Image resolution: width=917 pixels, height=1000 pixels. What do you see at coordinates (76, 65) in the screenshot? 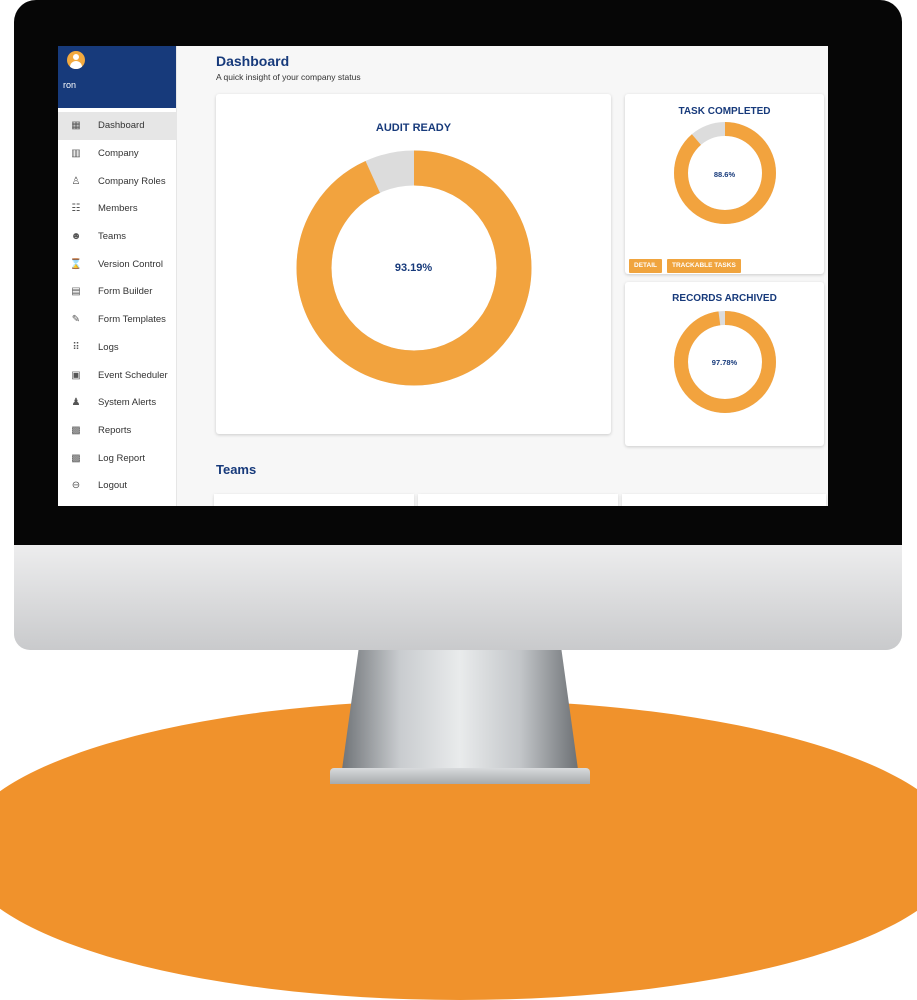
I see `avatar-body` at bounding box center [76, 65].